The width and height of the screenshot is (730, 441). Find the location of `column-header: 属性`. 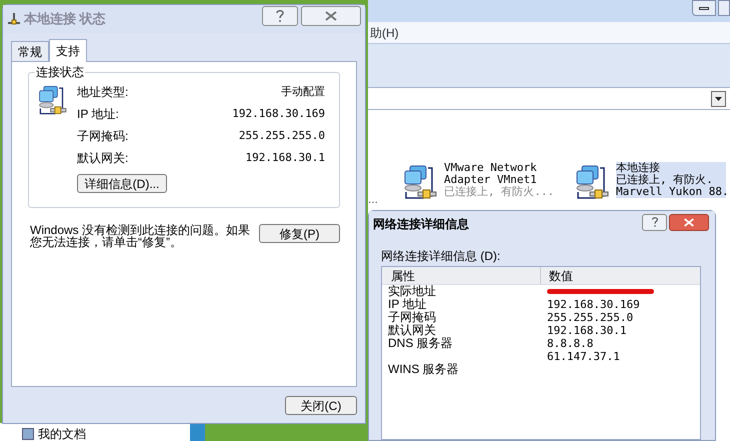

column-header: 属性 is located at coordinates (461, 275).